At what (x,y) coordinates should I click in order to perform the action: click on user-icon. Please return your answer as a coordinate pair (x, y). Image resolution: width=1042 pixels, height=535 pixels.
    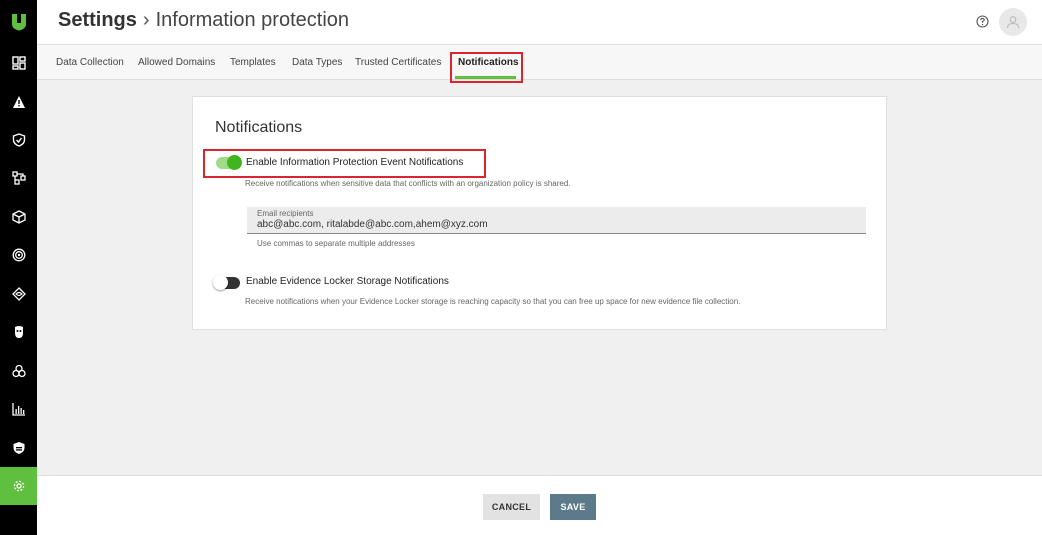
    Looking at the image, I should click on (1013, 22).